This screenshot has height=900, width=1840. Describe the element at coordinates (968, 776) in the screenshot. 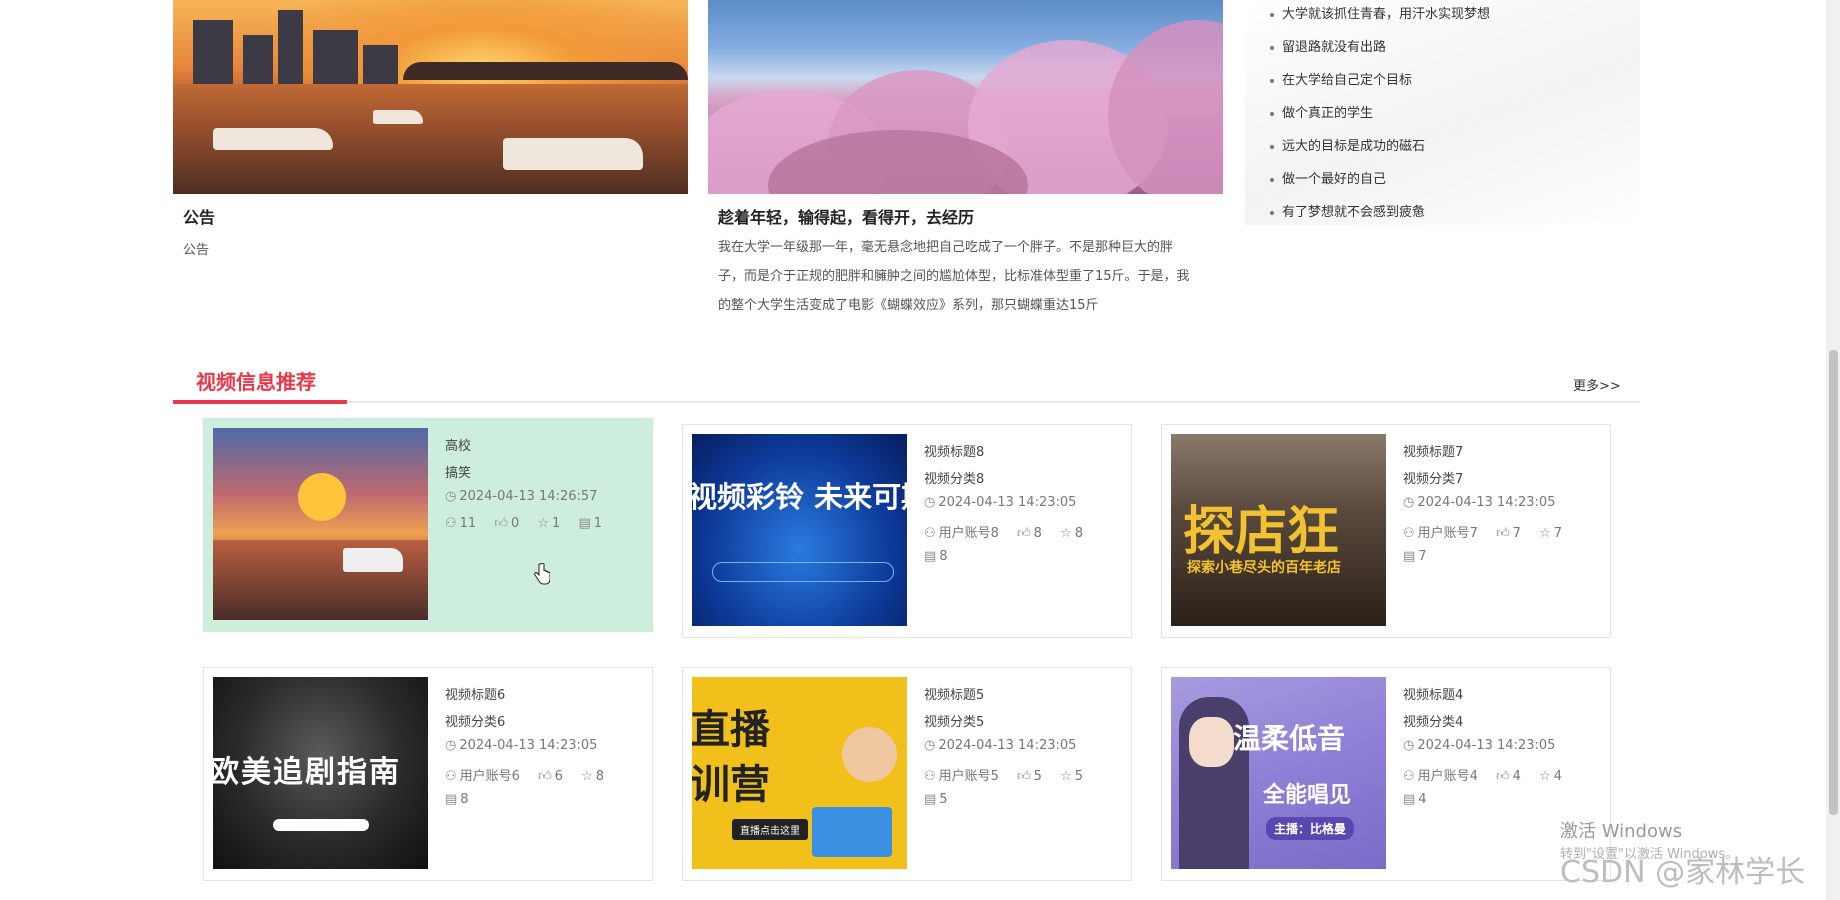

I see `user-account: 用户账号5` at that location.